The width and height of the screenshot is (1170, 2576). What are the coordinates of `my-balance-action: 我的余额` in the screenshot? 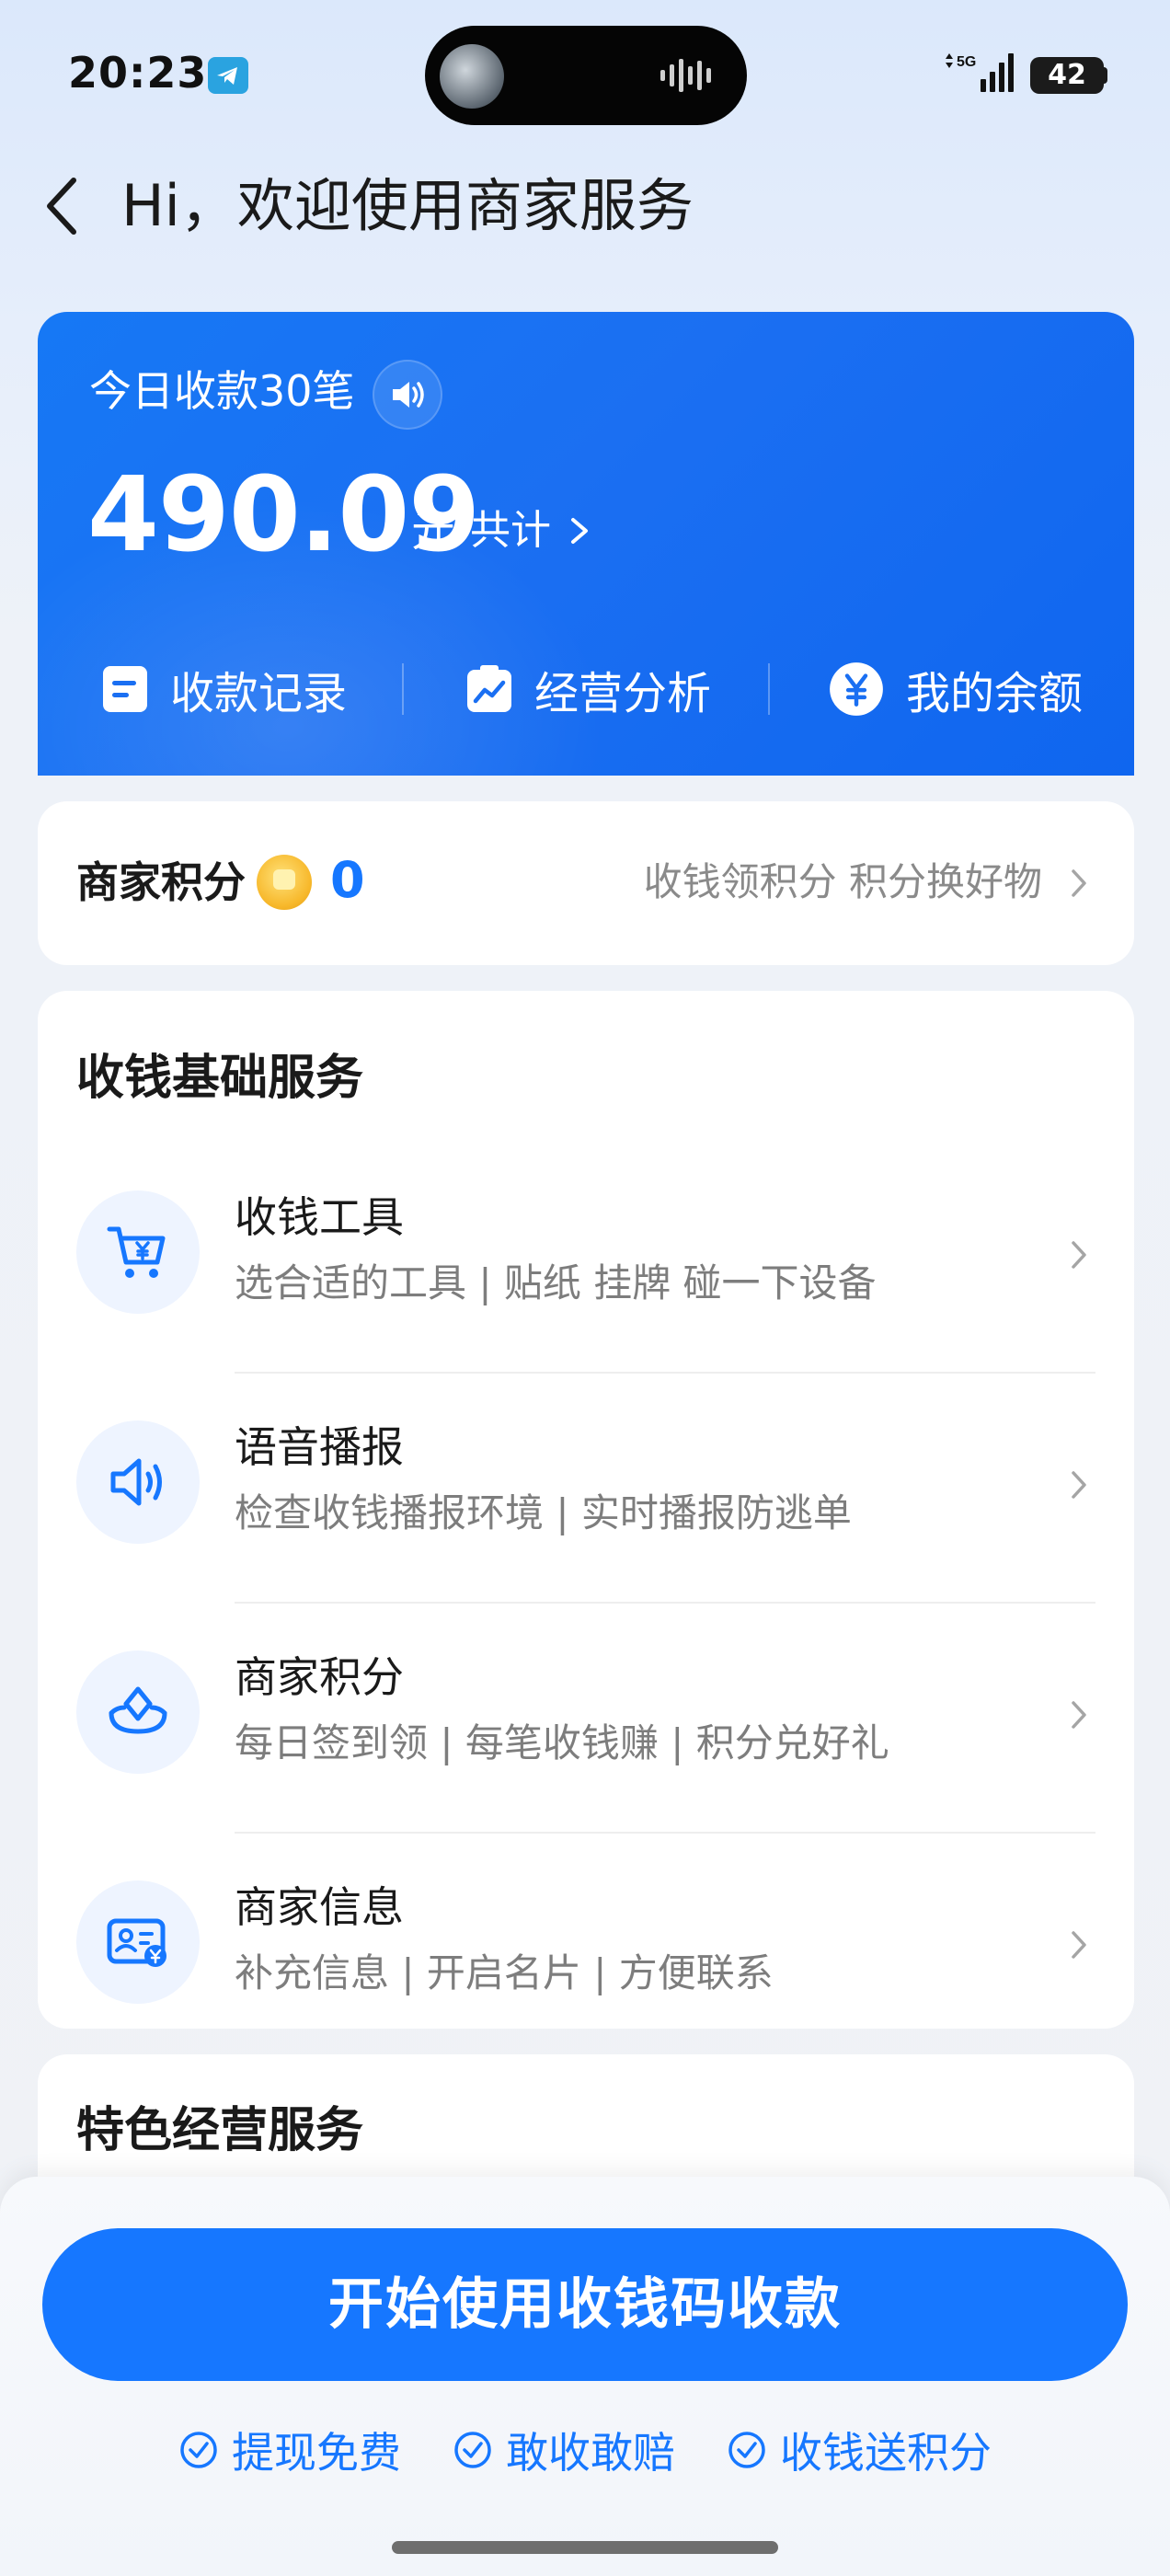 It's located at (956, 689).